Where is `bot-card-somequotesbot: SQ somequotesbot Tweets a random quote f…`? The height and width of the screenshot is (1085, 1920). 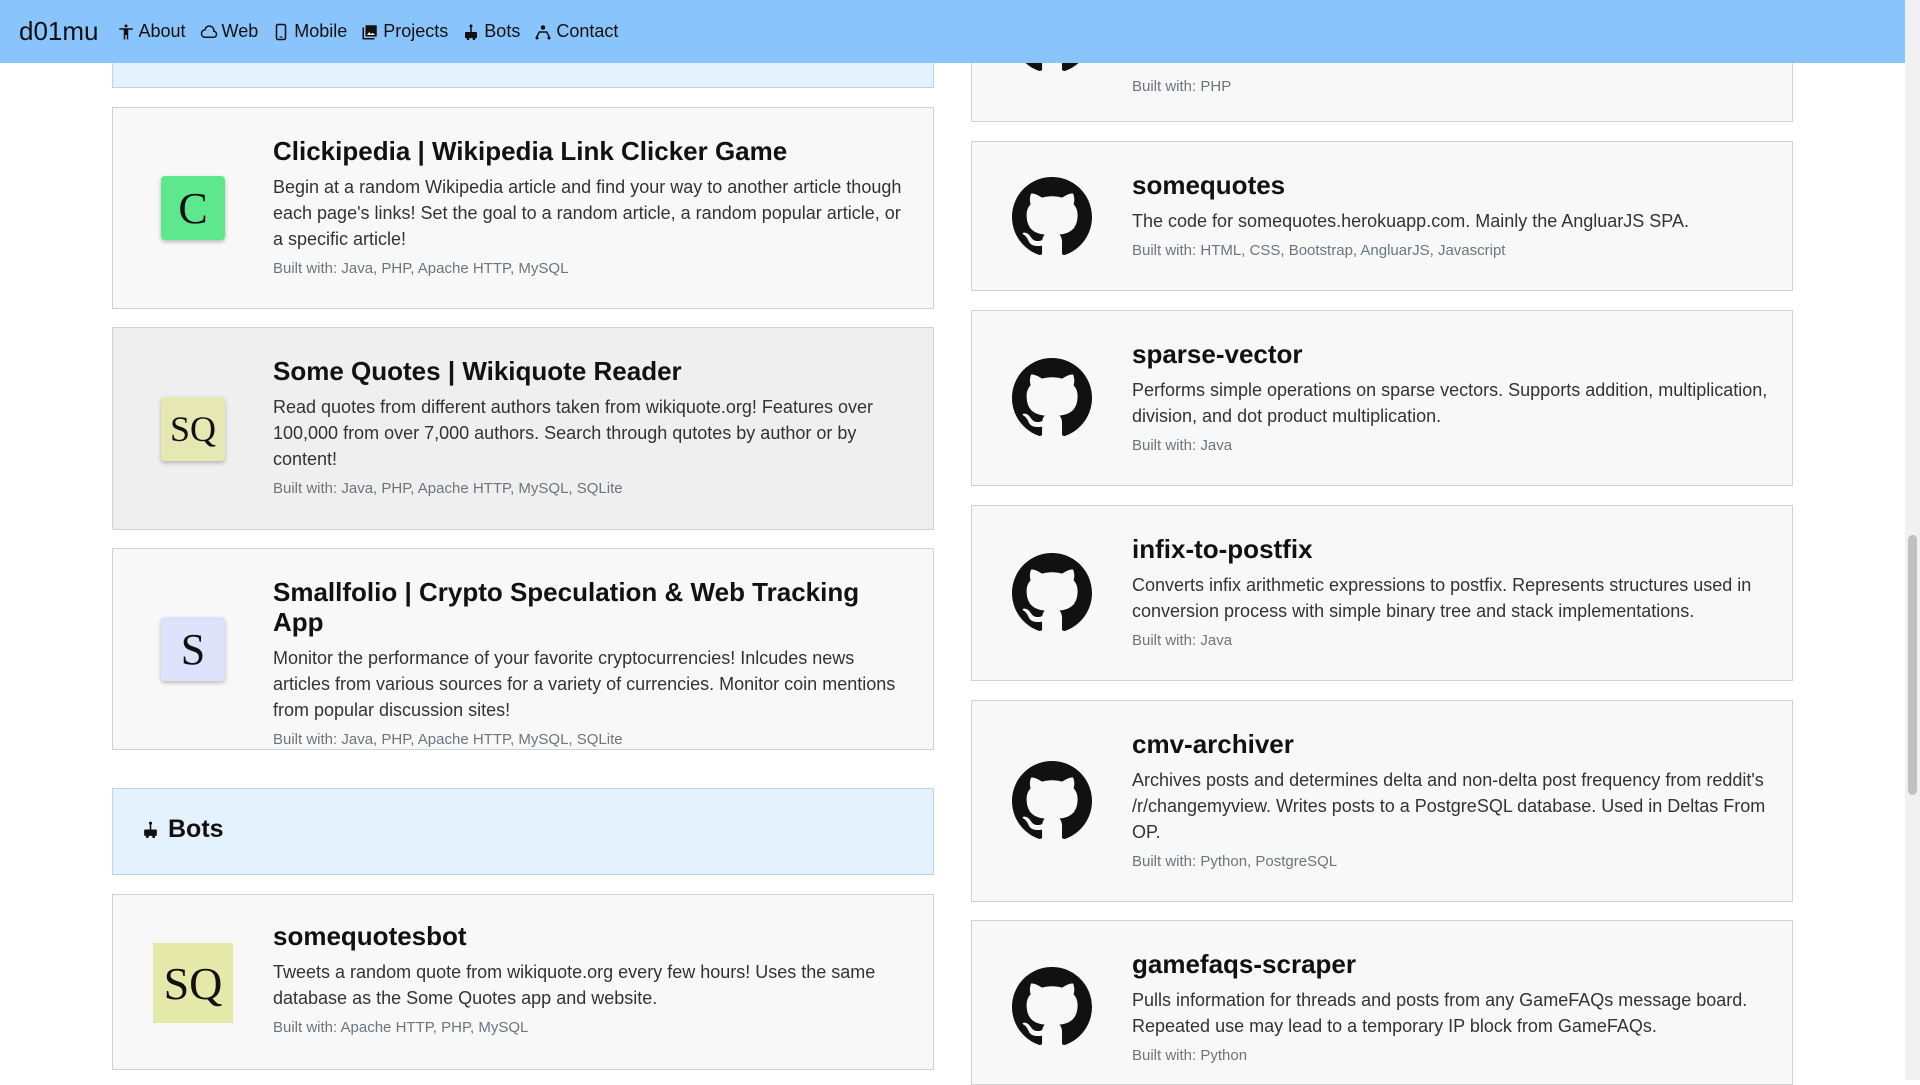 bot-card-somequotesbot: SQ somequotesbot Tweets a random quote f… is located at coordinates (523, 982).